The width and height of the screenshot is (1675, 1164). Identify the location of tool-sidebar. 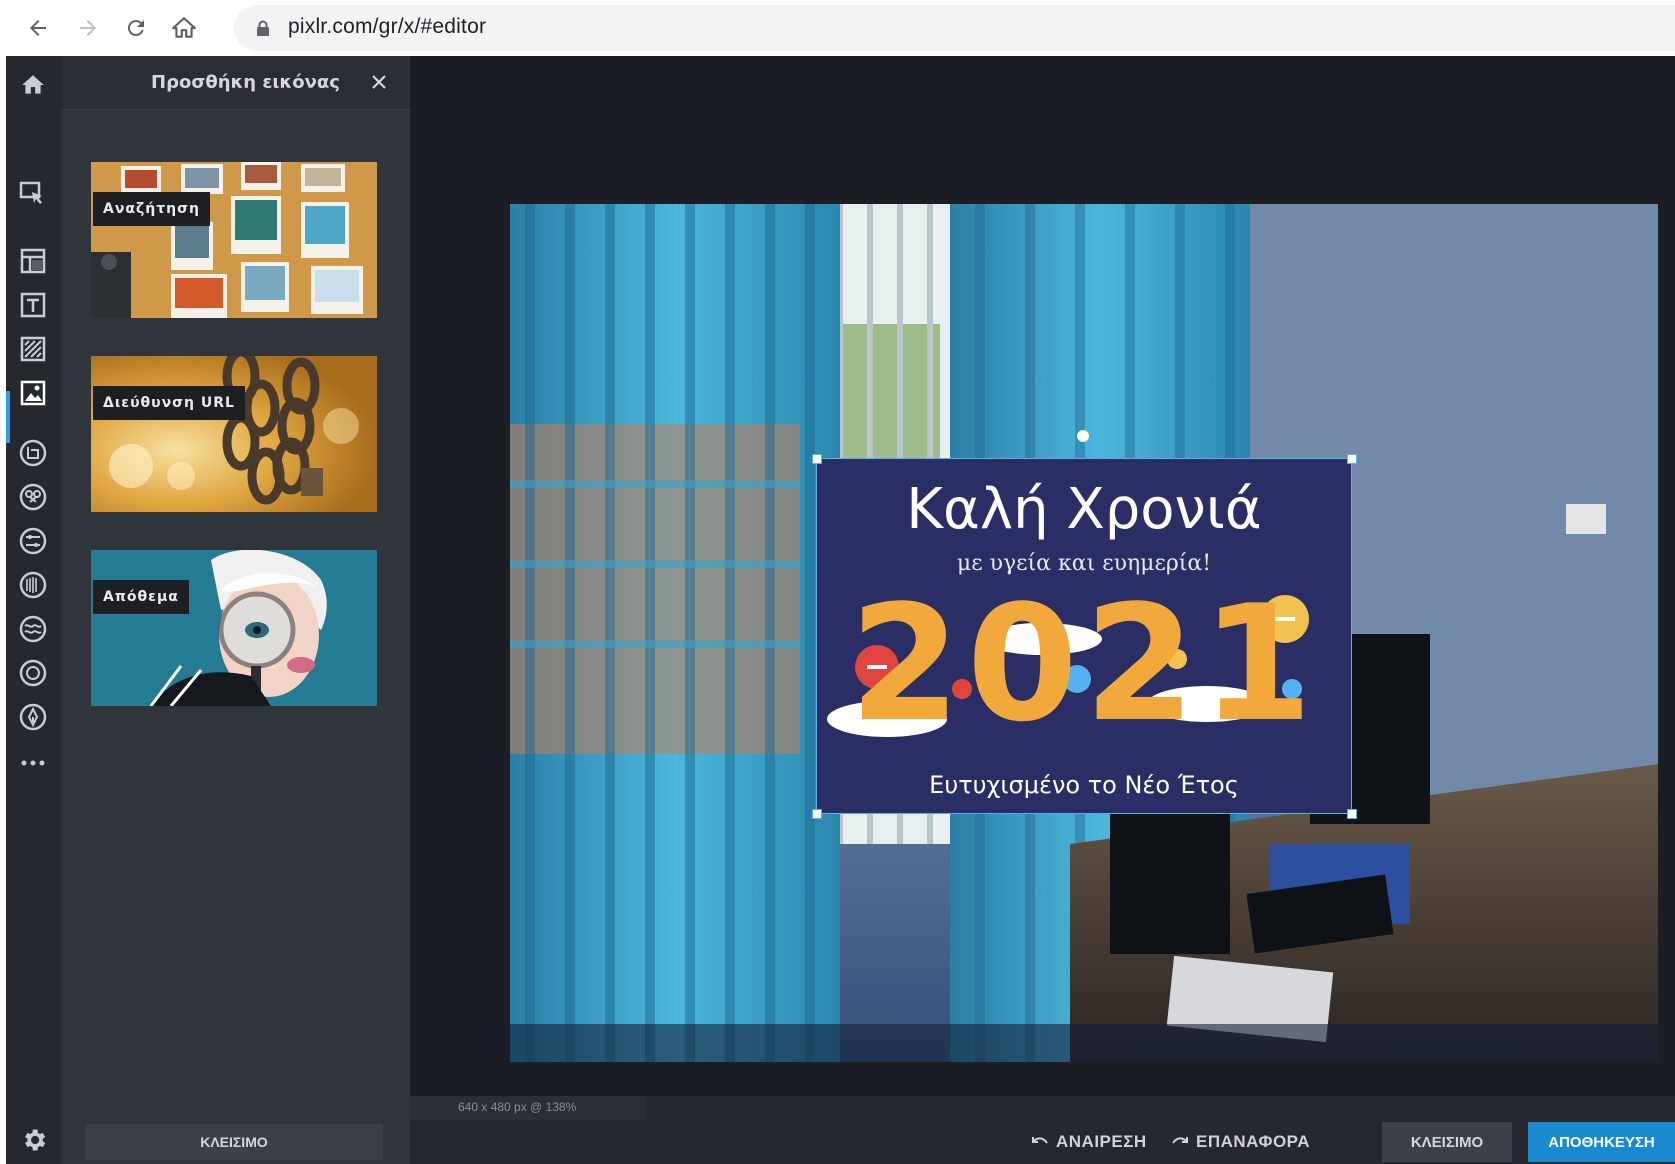
(33, 610).